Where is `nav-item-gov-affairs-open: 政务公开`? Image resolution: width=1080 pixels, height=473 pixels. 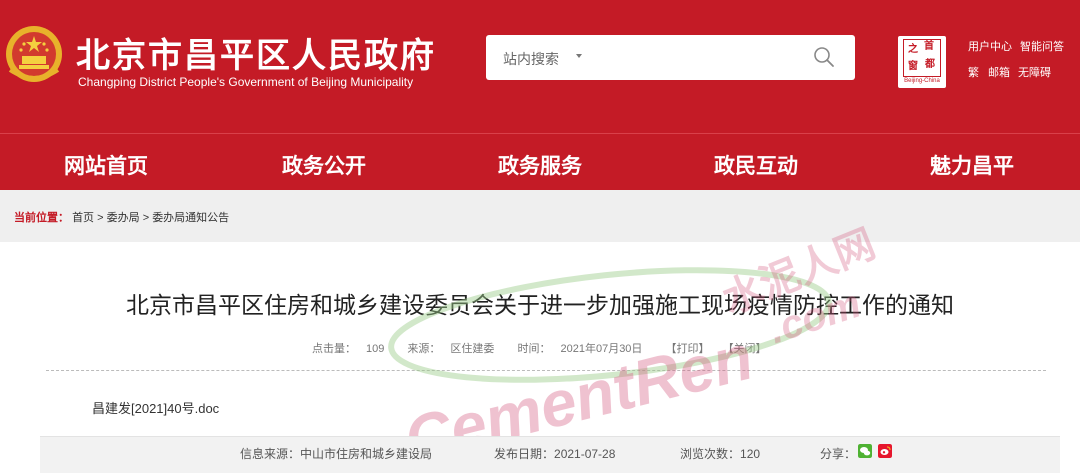
nav-item-gov-affairs-open: 政务公开 is located at coordinates (324, 165).